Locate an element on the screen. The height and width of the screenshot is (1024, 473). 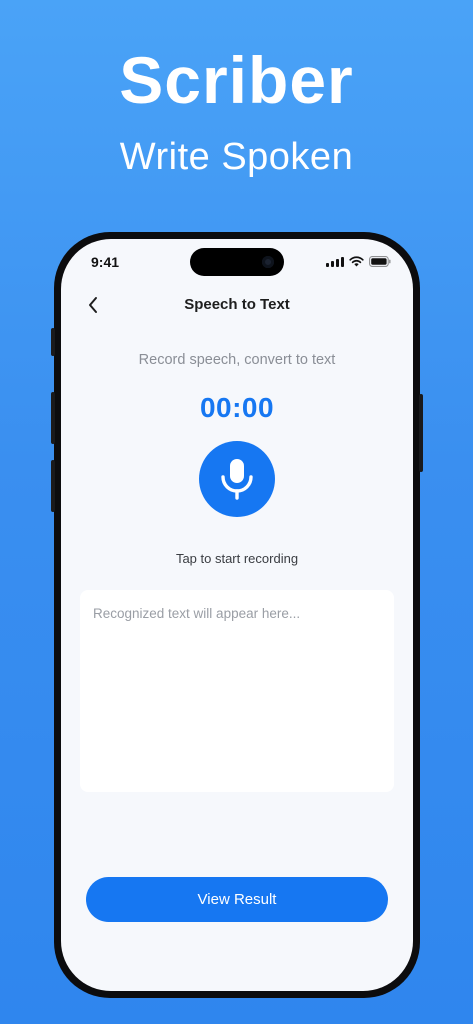
recorder-subtitle: Record speech, convert to text is located at coordinates (237, 360).